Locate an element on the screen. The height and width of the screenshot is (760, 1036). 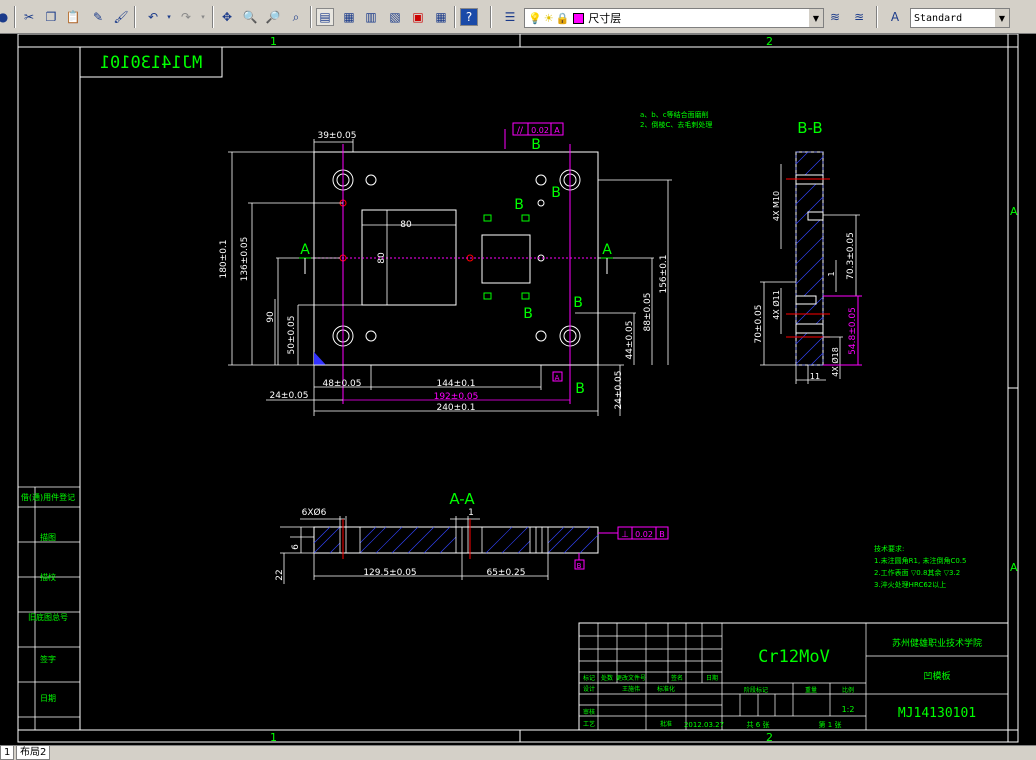
copy-icon: ❐ is located at coordinates (51, 17).